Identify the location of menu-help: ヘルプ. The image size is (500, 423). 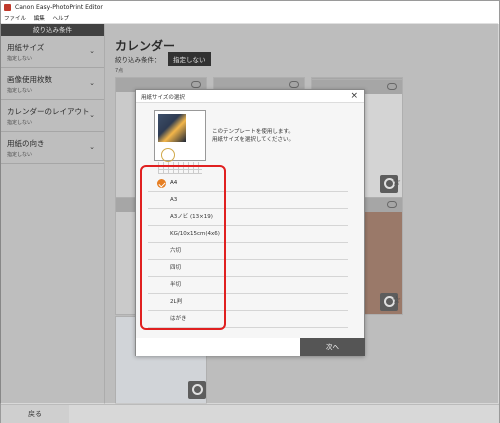
(61, 19).